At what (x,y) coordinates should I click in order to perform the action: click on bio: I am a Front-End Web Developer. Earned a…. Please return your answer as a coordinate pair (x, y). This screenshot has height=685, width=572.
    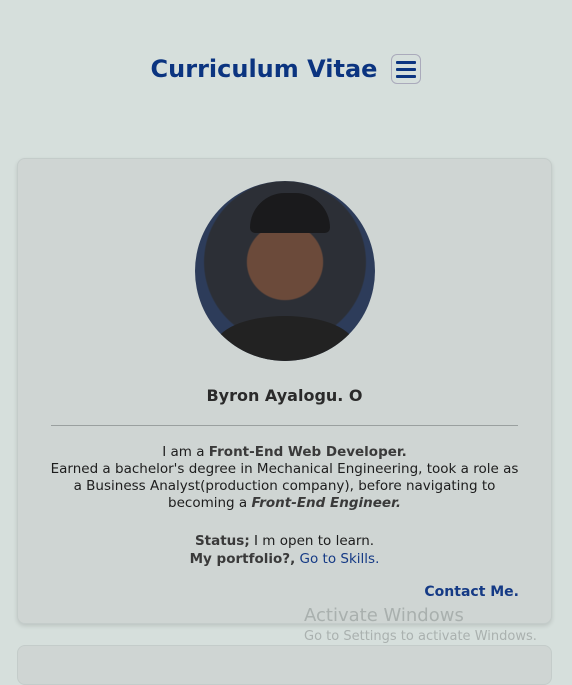
    Looking at the image, I should click on (284, 478).